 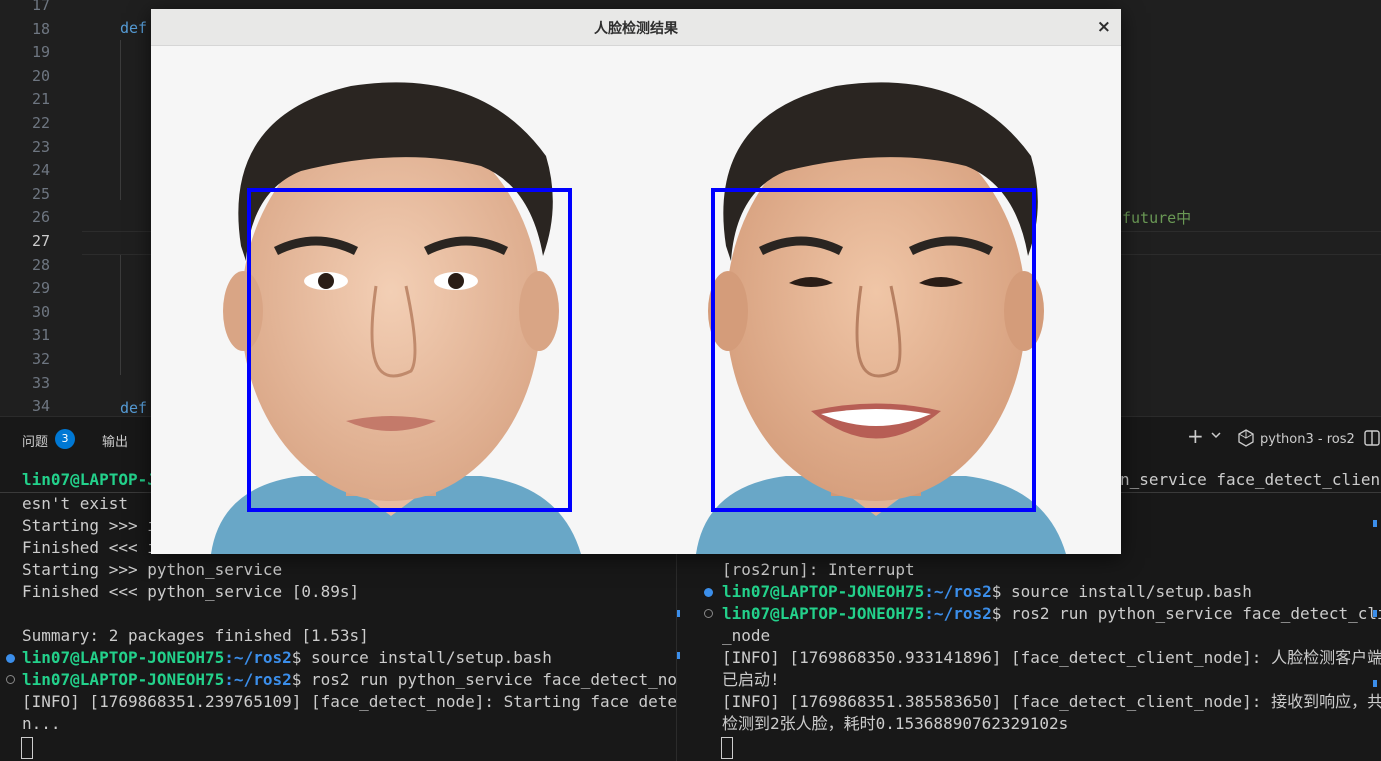 What do you see at coordinates (75, 503) in the screenshot?
I see `terminal-line: esn't exist` at bounding box center [75, 503].